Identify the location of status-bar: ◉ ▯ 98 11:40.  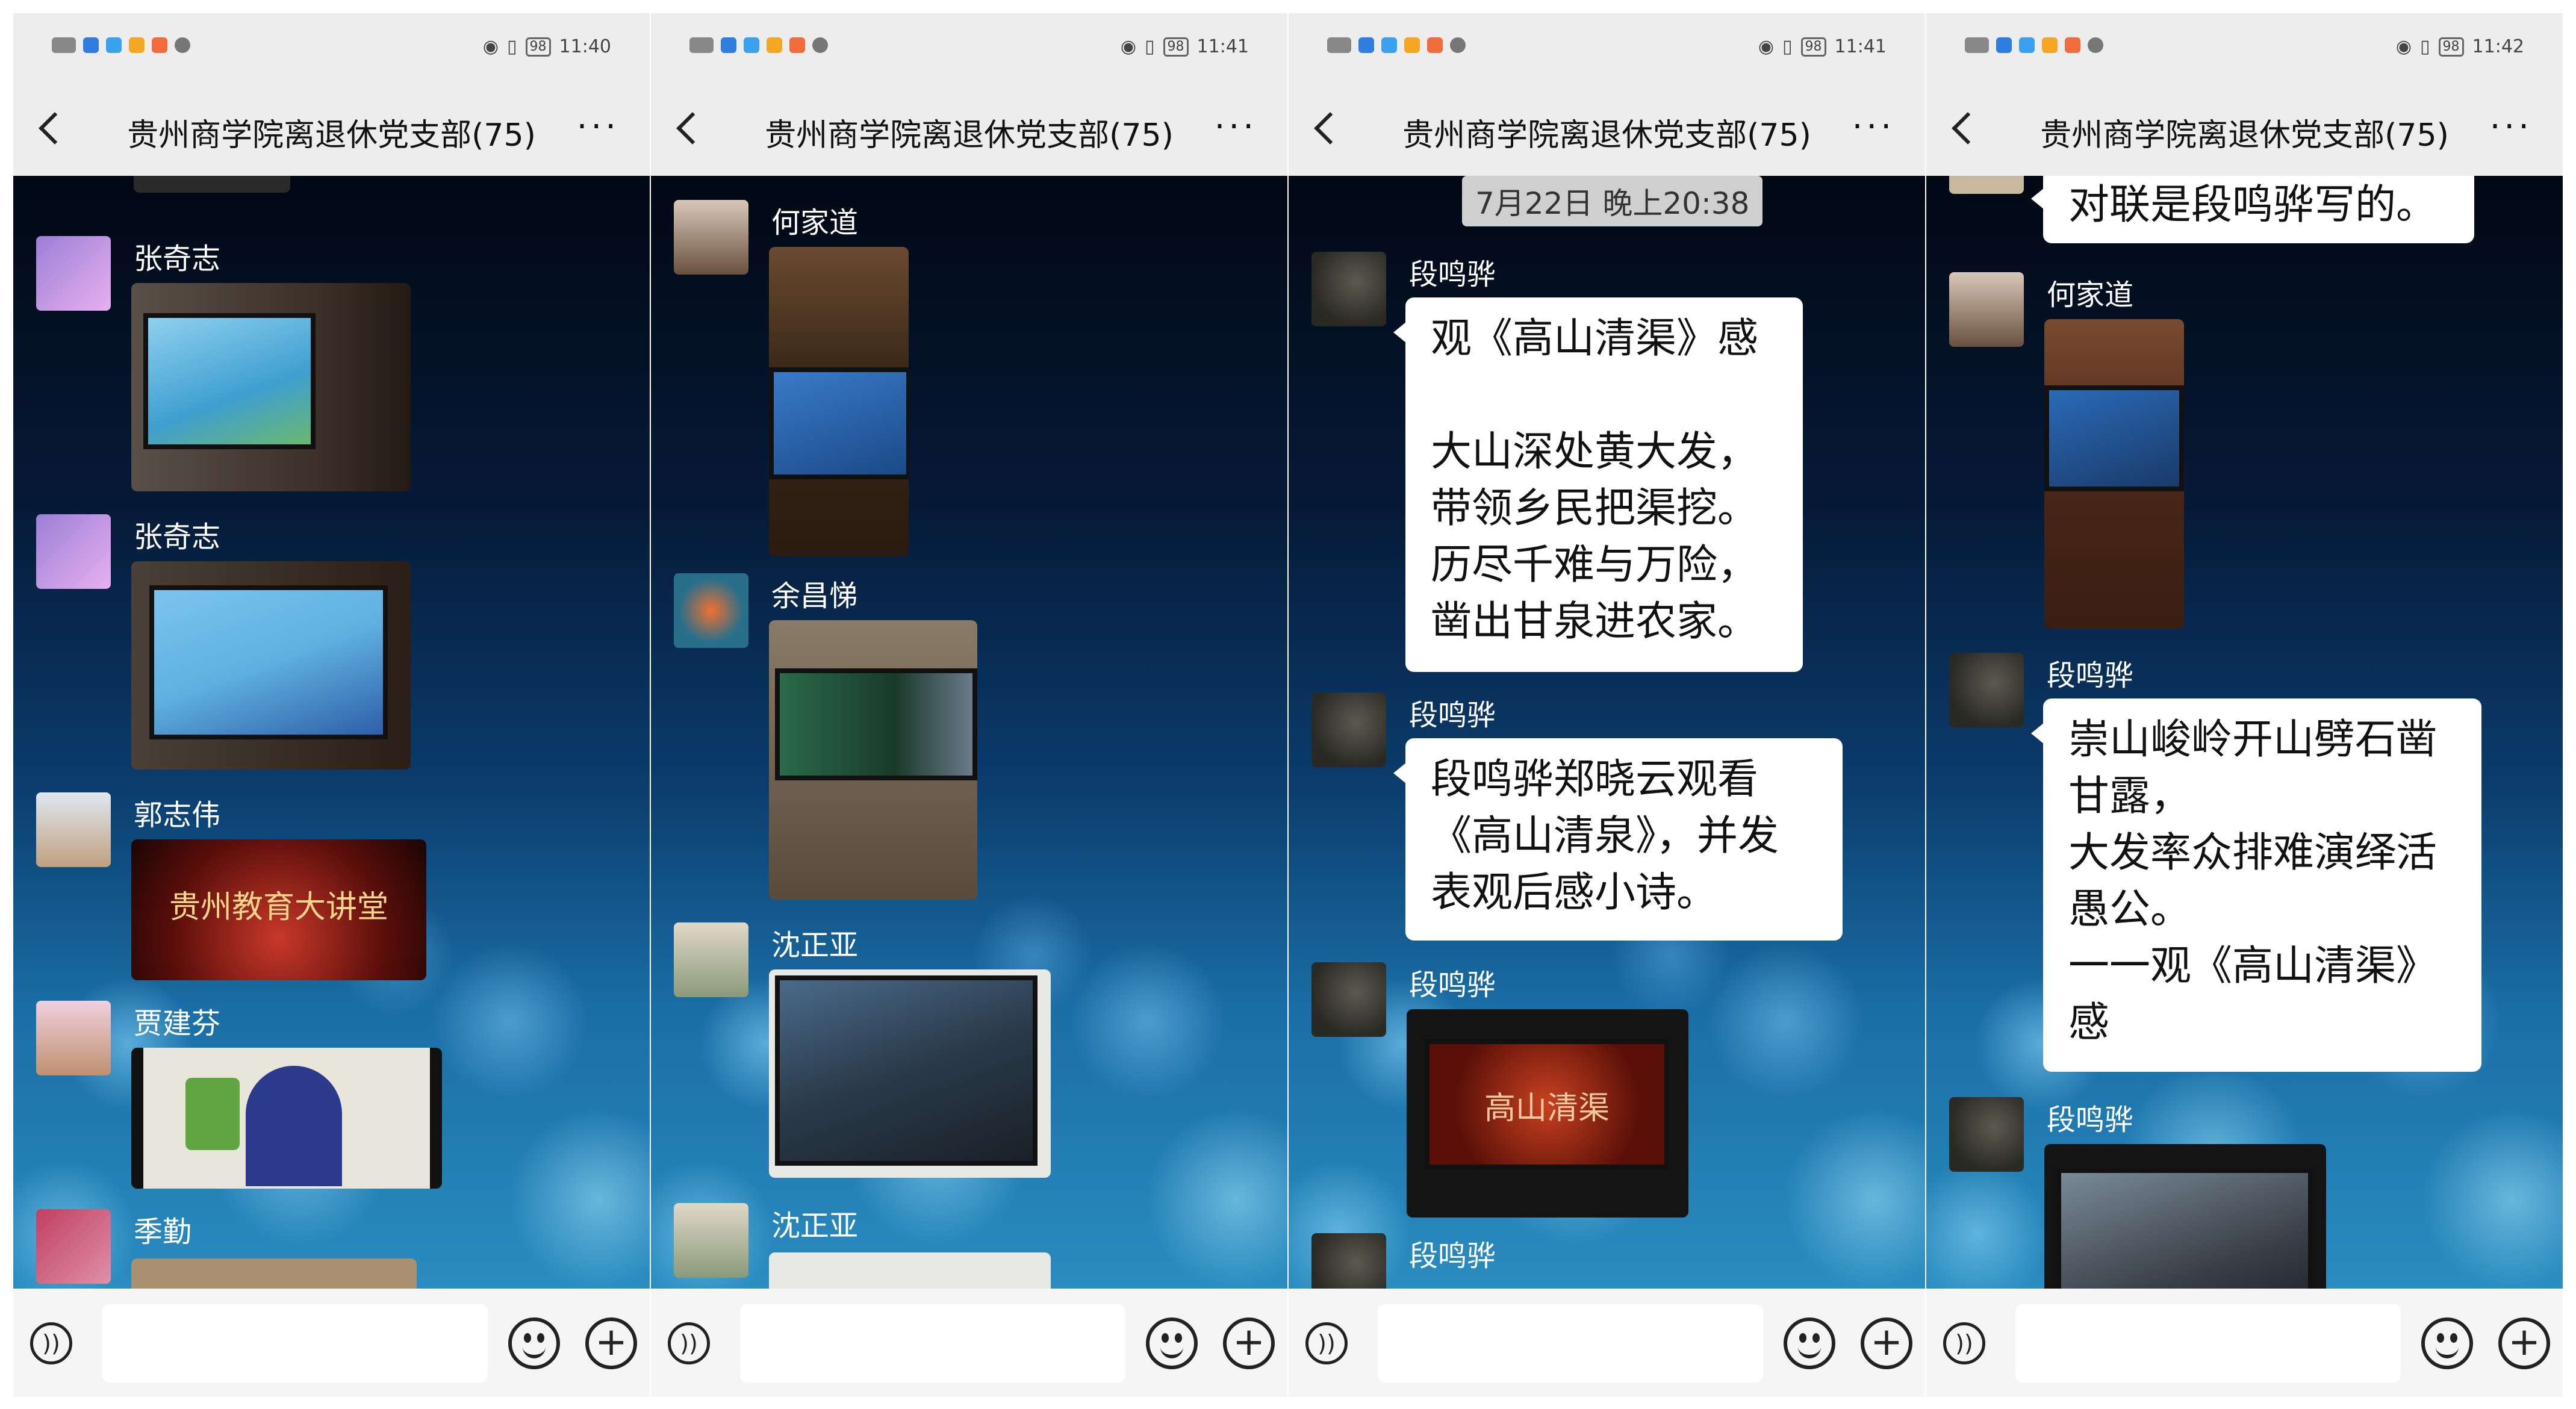
(332, 50).